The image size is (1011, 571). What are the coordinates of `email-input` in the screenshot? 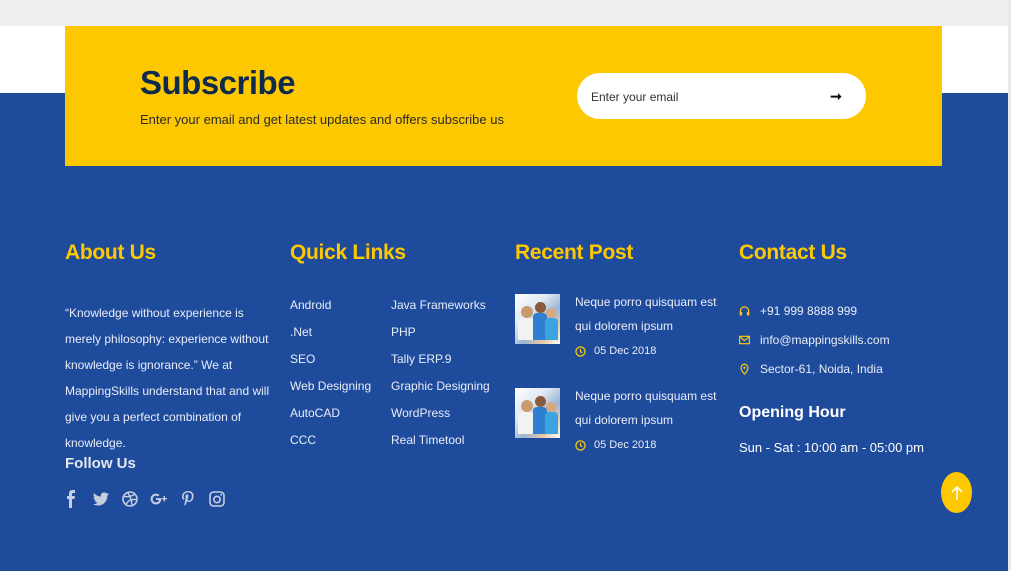 It's located at (701, 97).